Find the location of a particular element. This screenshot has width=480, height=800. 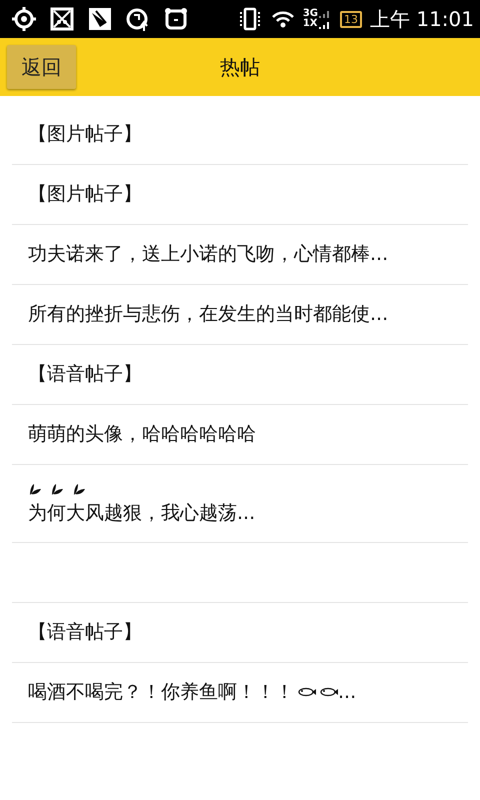

battery-level: 13 is located at coordinates (351, 19).